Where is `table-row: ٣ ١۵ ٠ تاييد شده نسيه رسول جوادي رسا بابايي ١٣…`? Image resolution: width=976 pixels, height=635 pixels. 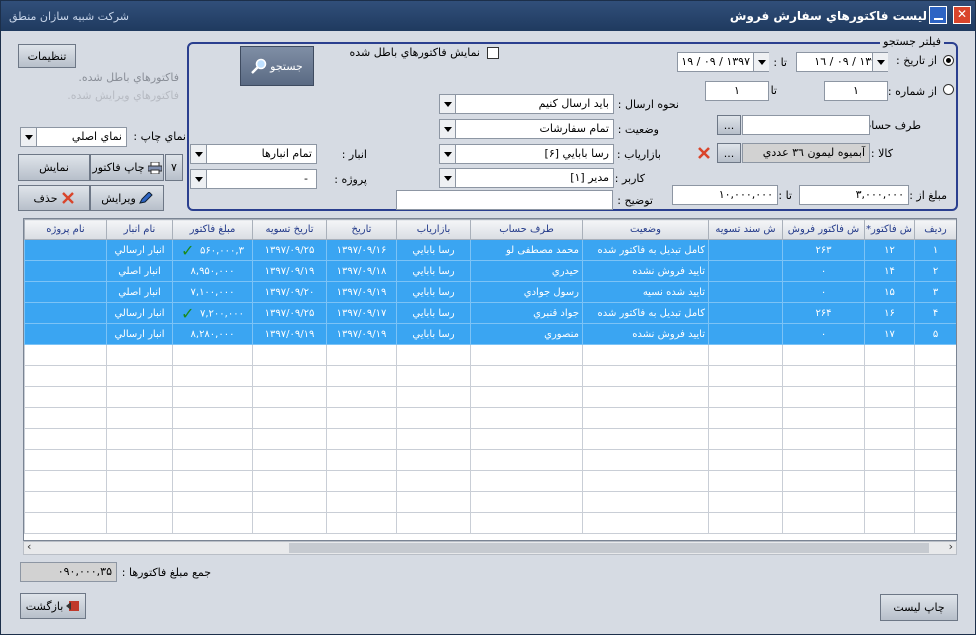
table-row: ٣ ١۵ ٠ تاييد شده نسيه رسول جوادي رسا بابايي ١٣… is located at coordinates (490, 292).